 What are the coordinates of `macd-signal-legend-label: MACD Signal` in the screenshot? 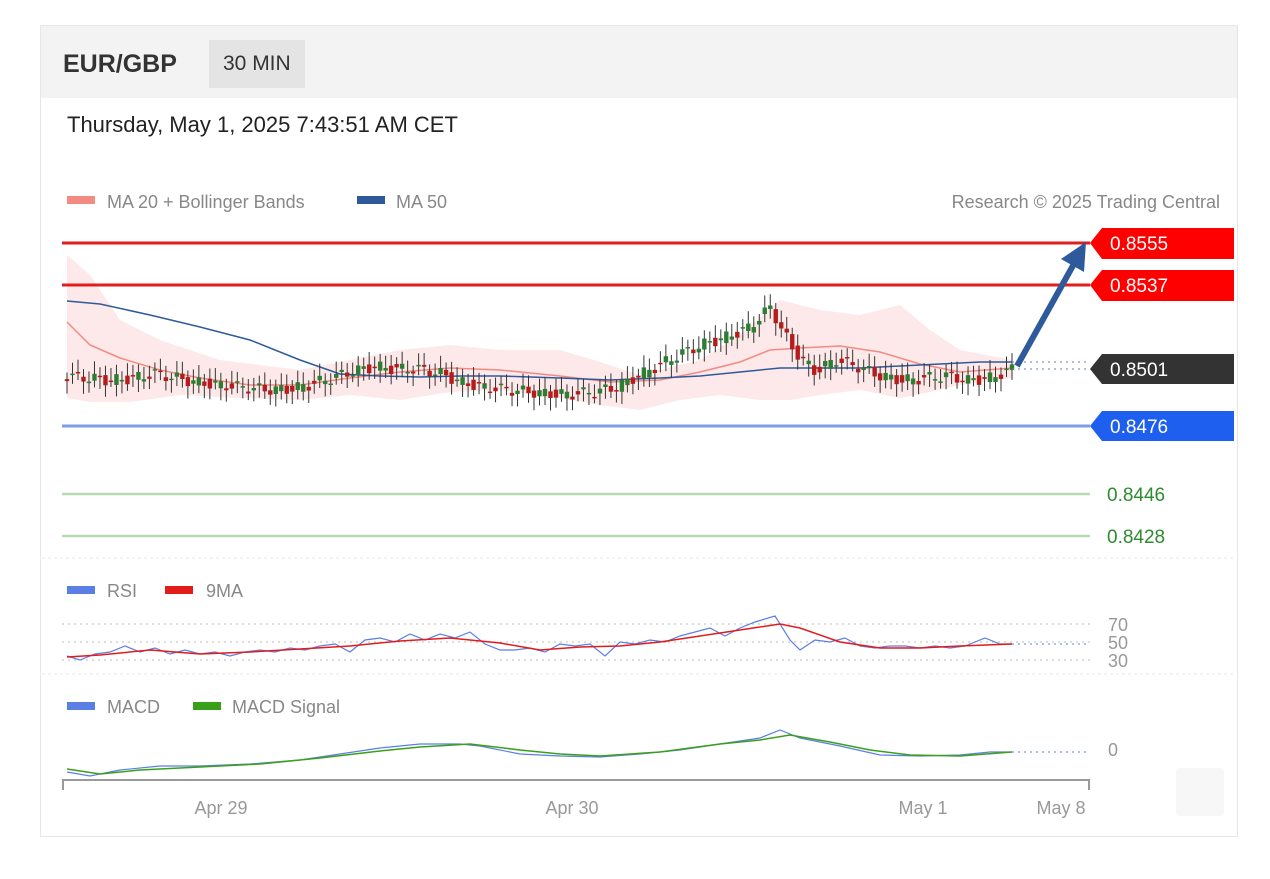 It's located at (286, 707).